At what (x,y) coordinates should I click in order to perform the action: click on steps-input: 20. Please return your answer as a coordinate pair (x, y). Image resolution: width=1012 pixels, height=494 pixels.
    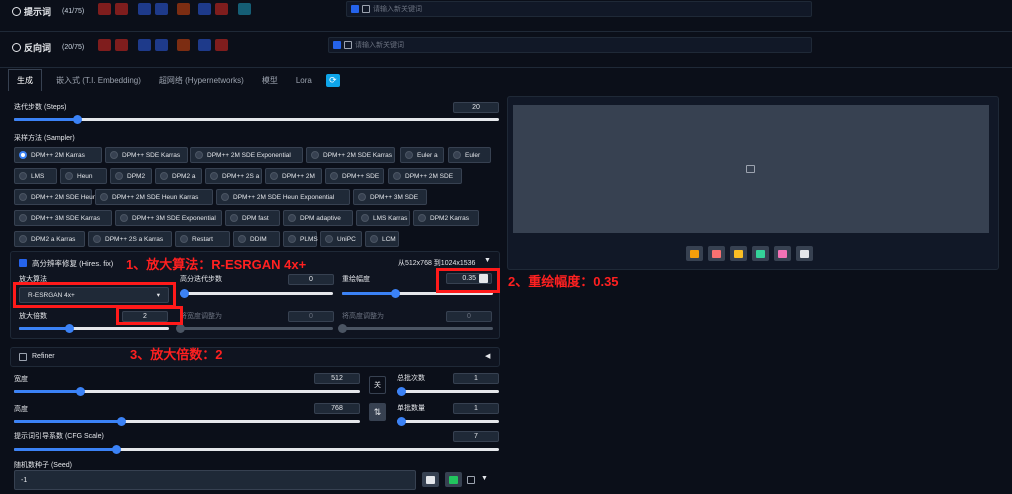
    Looking at the image, I should click on (476, 107).